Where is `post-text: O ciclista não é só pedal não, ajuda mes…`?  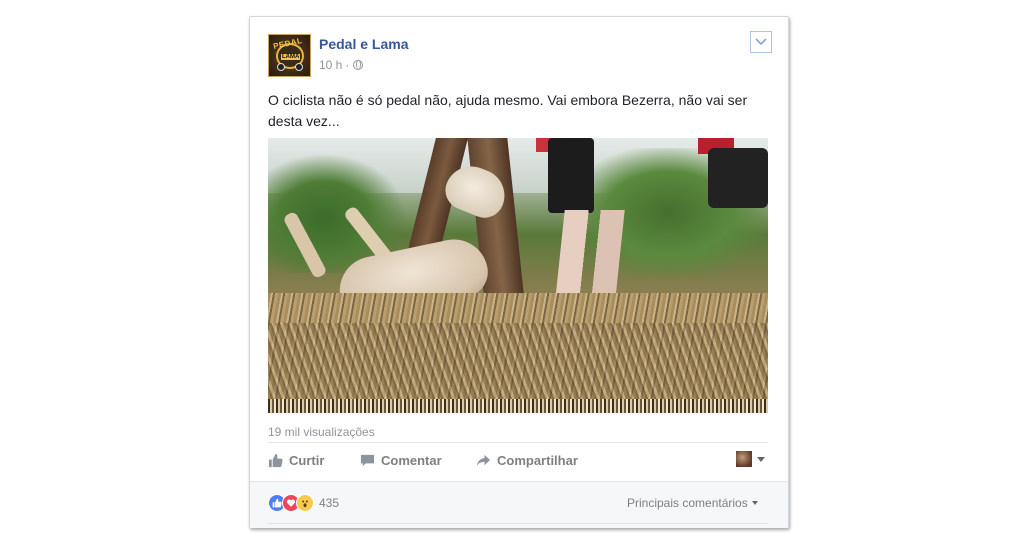 post-text: O ciclista não é só pedal não, ajuda mes… is located at coordinates (508, 110).